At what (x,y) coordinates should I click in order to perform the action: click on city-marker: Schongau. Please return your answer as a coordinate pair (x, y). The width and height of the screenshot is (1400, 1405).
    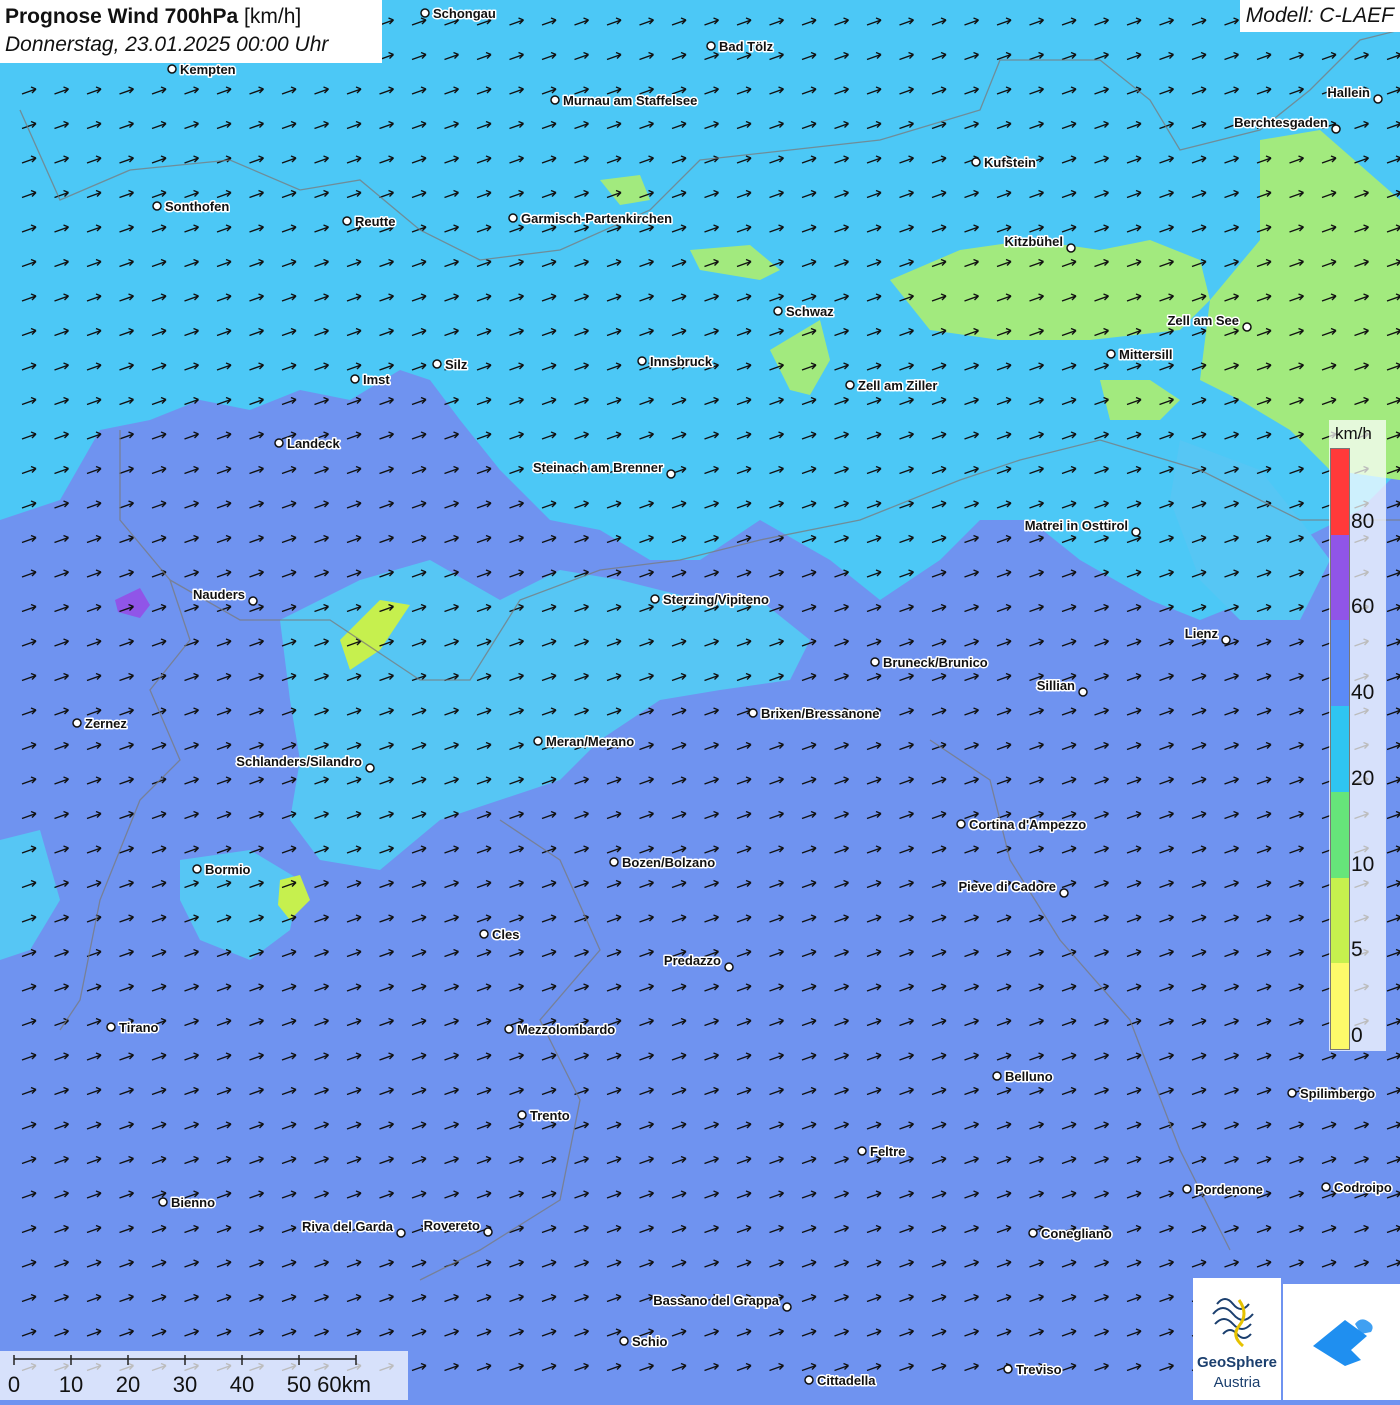
    Looking at the image, I should click on (458, 14).